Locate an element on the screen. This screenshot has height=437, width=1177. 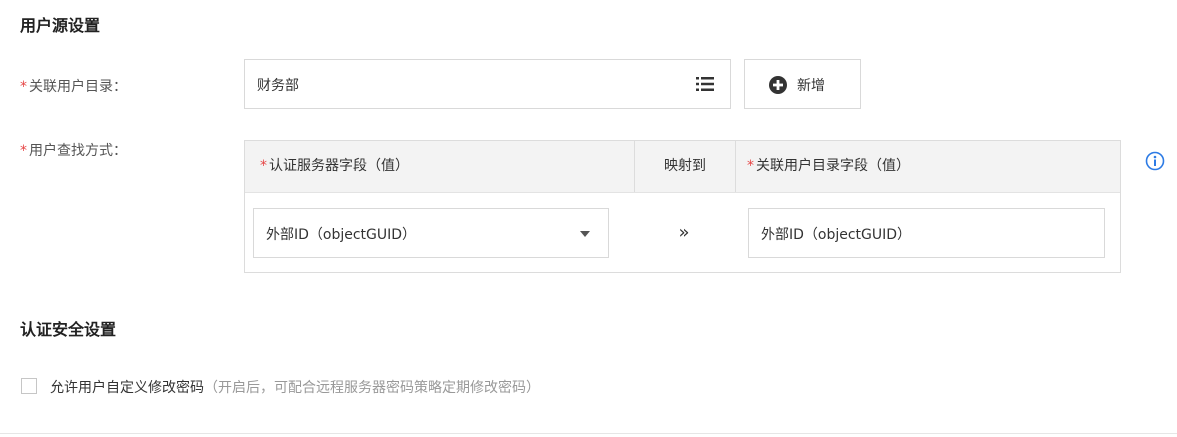
list-icon is located at coordinates (705, 84).